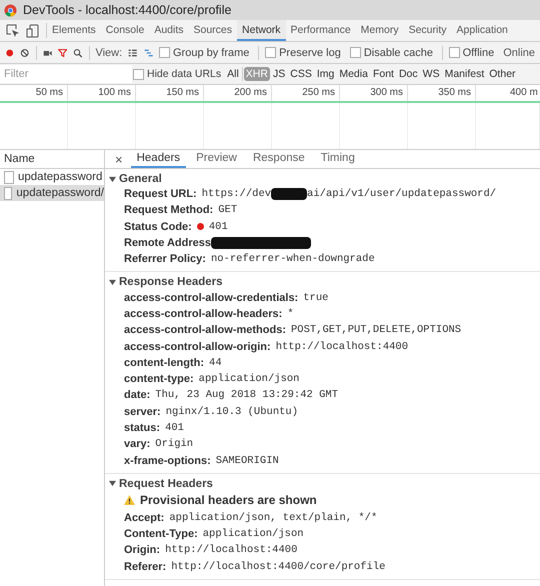  What do you see at coordinates (165, 259) in the screenshot?
I see `header-name: Referrer Policy:` at bounding box center [165, 259].